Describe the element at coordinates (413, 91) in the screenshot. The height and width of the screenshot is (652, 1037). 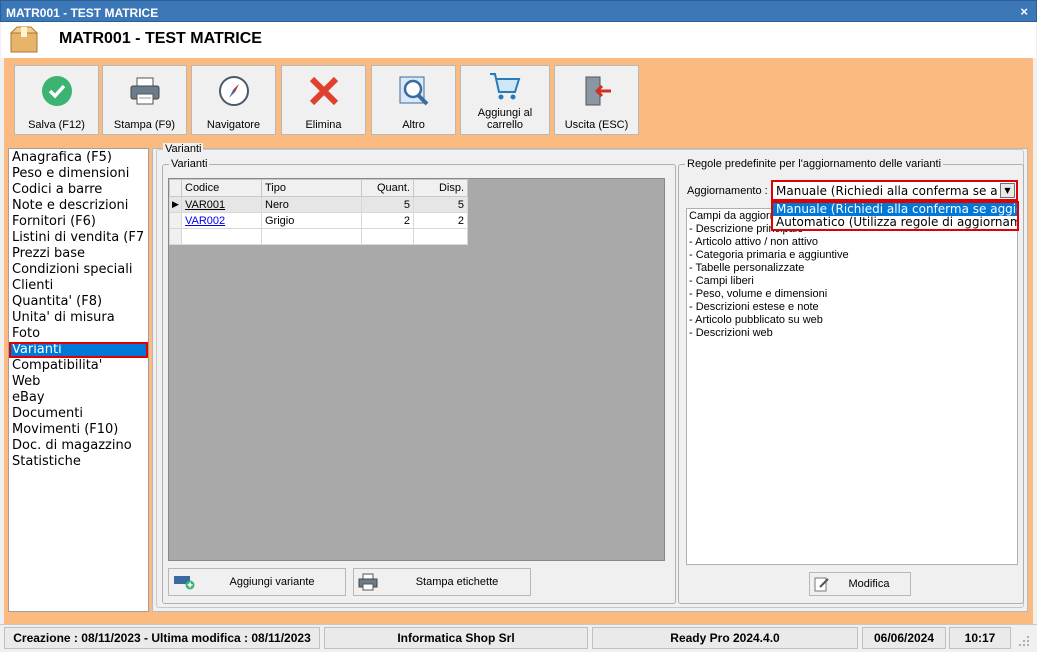
I see `magnifier-icon` at that location.